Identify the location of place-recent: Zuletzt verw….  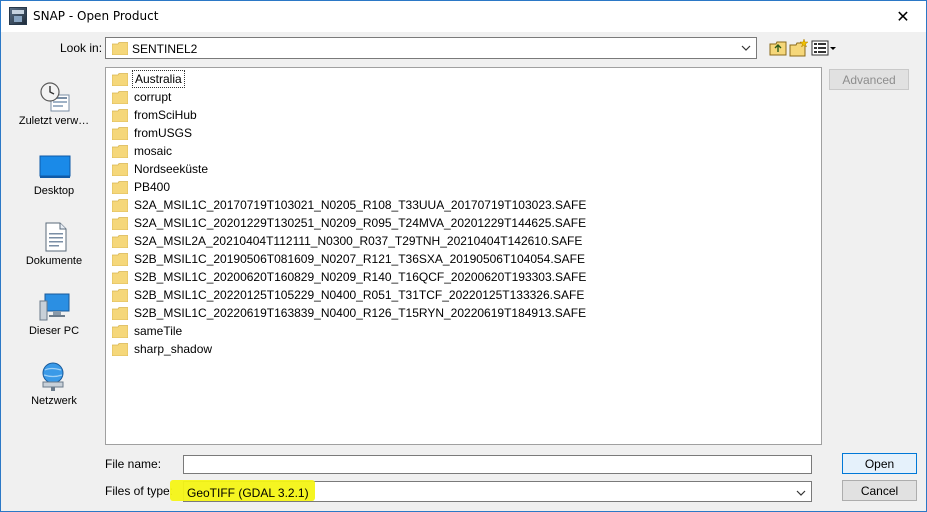
(54, 101).